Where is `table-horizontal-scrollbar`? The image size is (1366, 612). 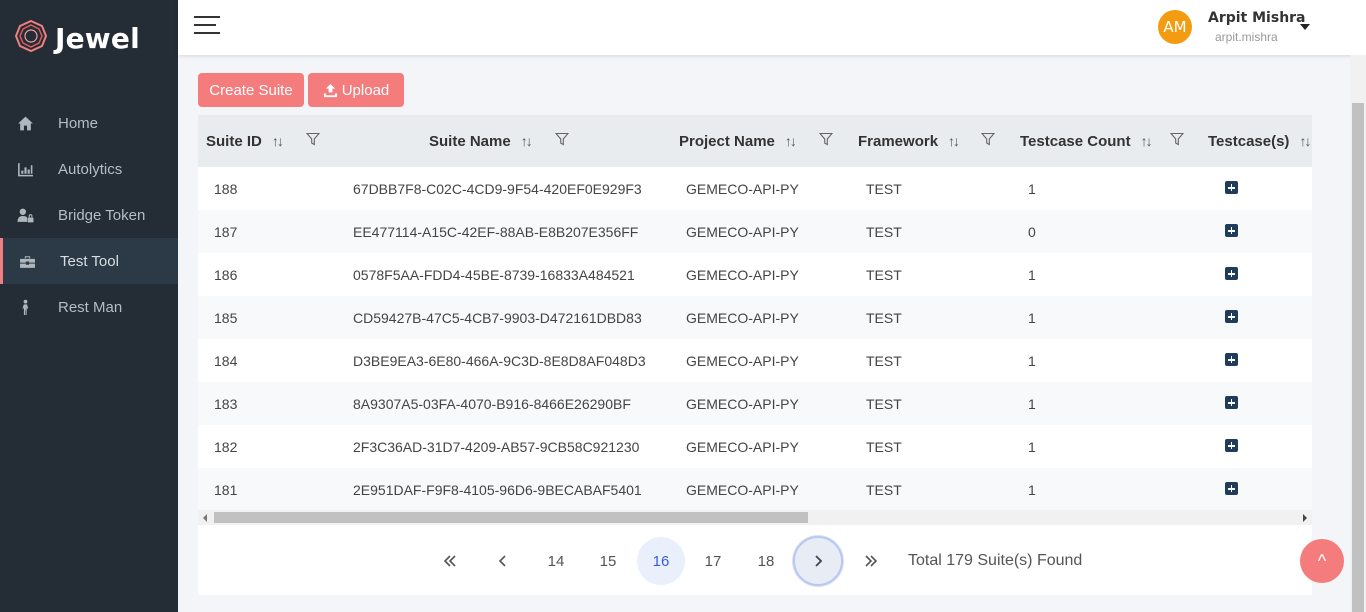
table-horizontal-scrollbar is located at coordinates (755, 517).